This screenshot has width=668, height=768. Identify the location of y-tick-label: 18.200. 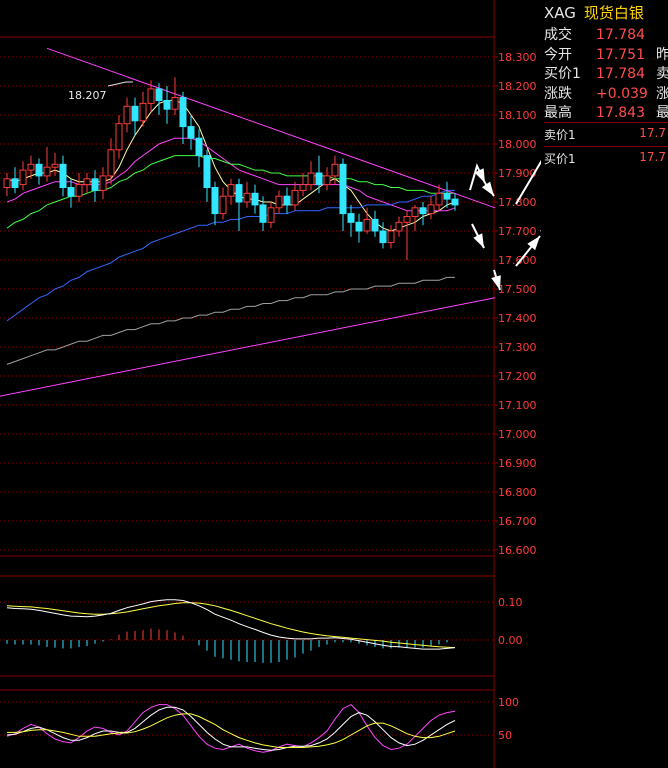
(517, 86).